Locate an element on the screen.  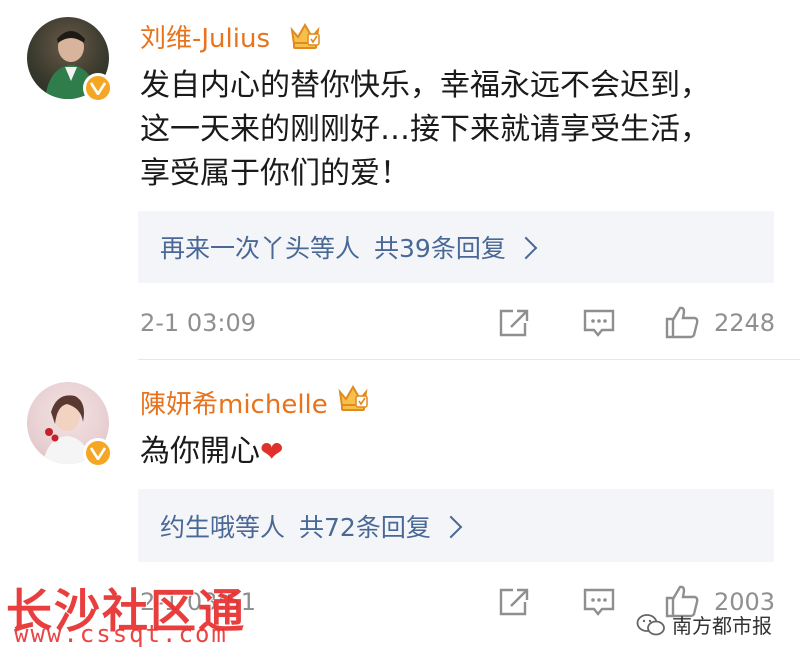
like-count: 2248 is located at coordinates (745, 323).